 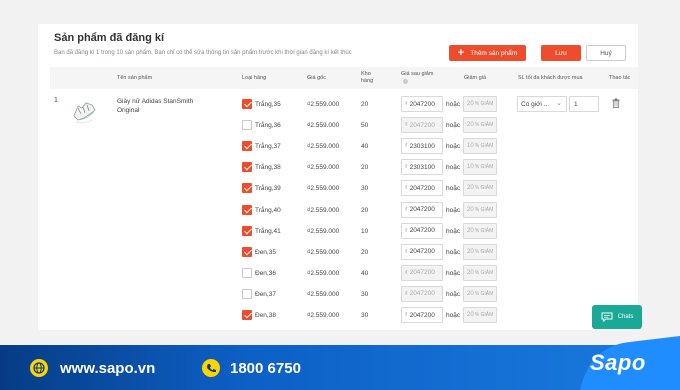 I want to click on sale-price-value: 2303100, so click(x=422, y=167).